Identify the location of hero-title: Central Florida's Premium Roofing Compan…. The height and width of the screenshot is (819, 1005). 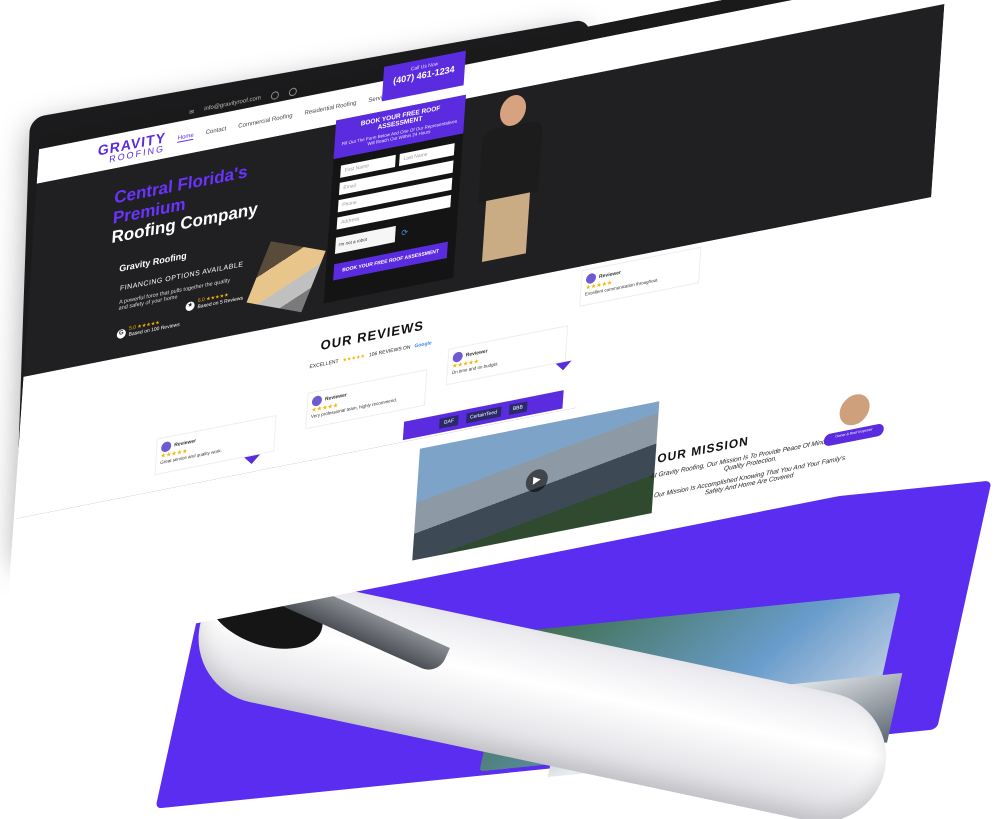
(186, 203).